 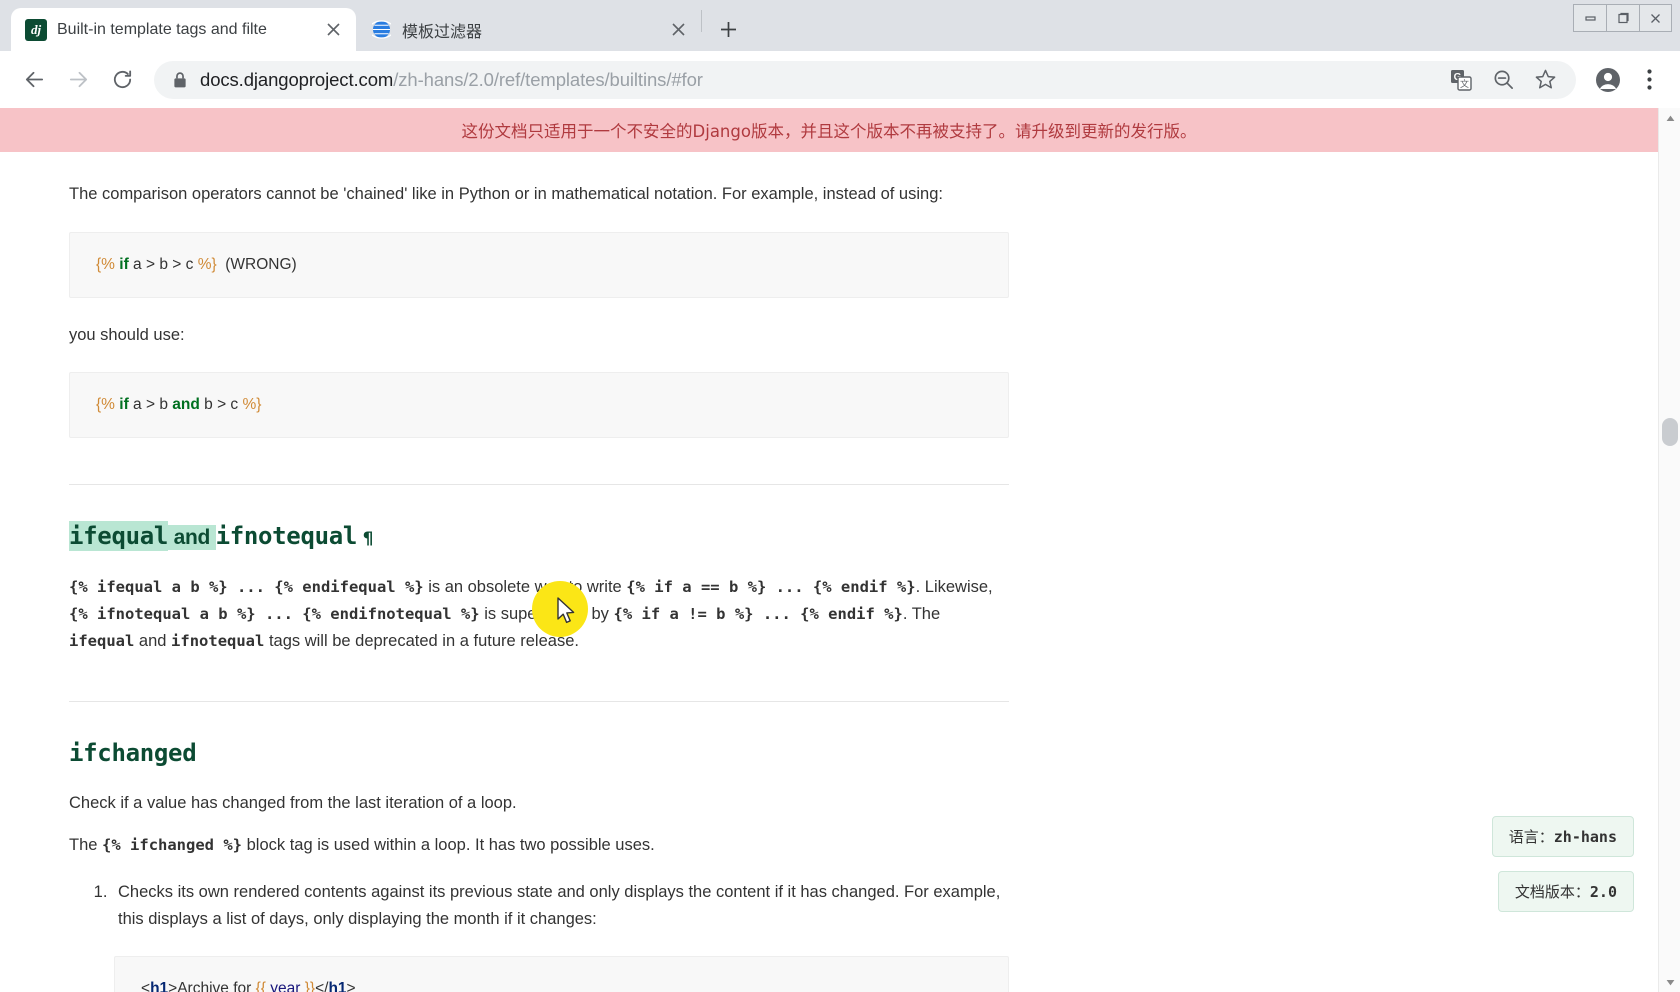 I want to click on code-token: Archive for, so click(x=216, y=986).